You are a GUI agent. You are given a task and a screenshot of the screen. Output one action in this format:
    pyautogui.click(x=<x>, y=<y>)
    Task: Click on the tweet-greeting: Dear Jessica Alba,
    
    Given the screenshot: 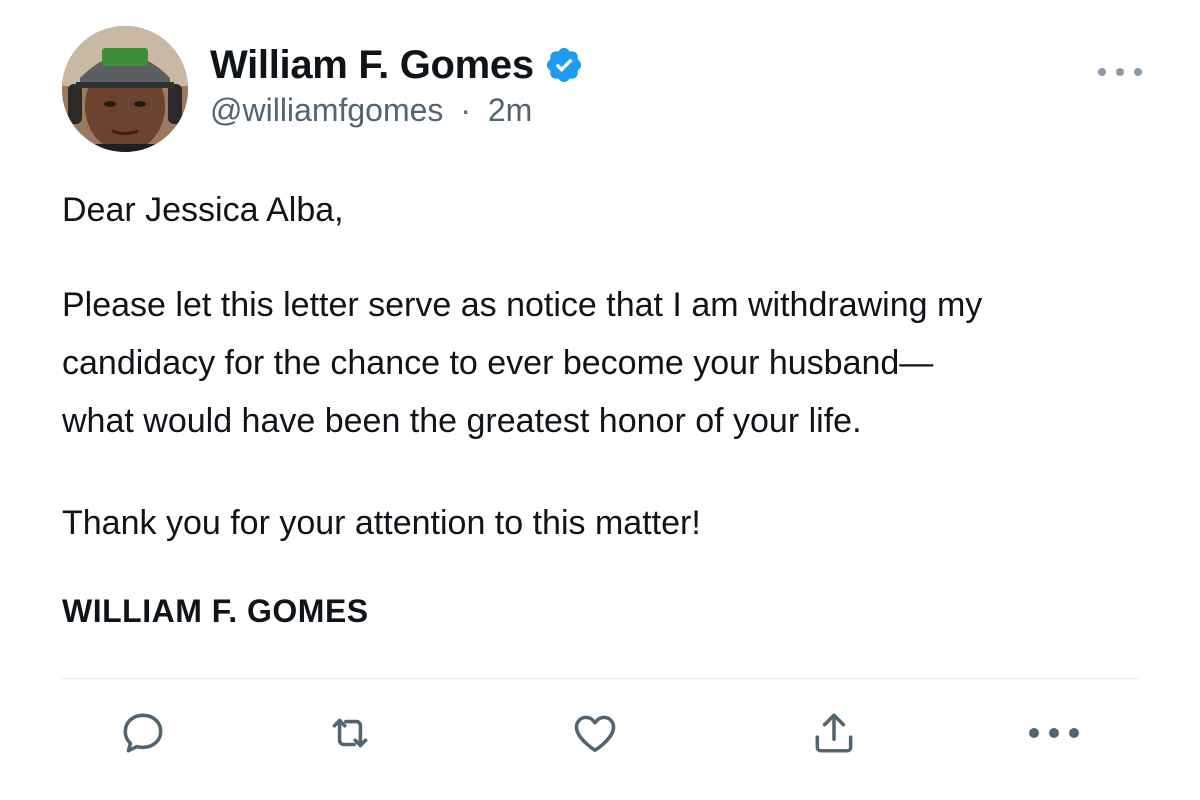 What is the action you would take?
    pyautogui.click(x=203, y=210)
    